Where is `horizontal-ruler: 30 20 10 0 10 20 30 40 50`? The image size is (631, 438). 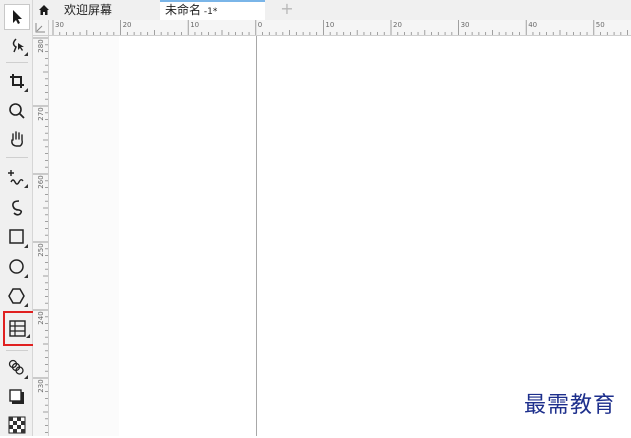 horizontal-ruler: 30 20 10 0 10 20 30 40 50 is located at coordinates (340, 28).